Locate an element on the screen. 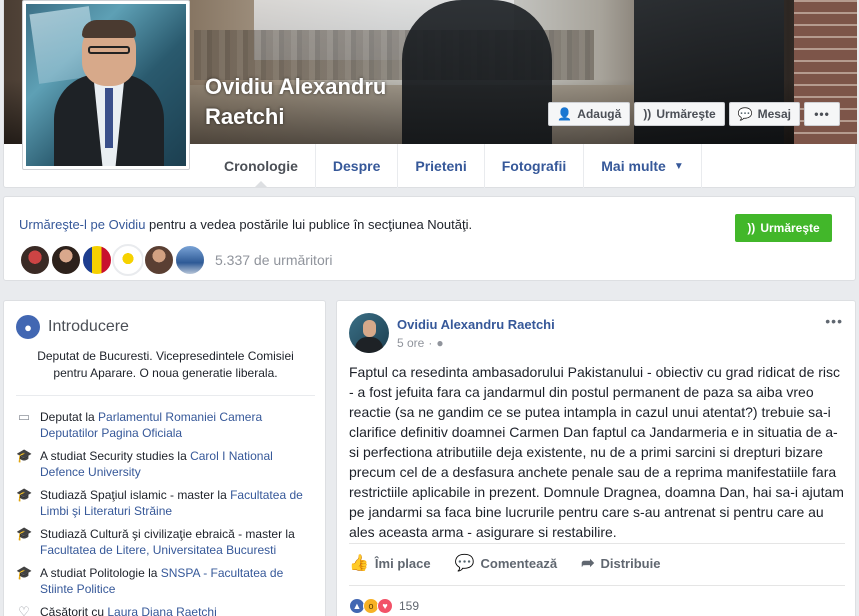 This screenshot has height=616, width=859. message-label: Mesaj is located at coordinates (774, 114).